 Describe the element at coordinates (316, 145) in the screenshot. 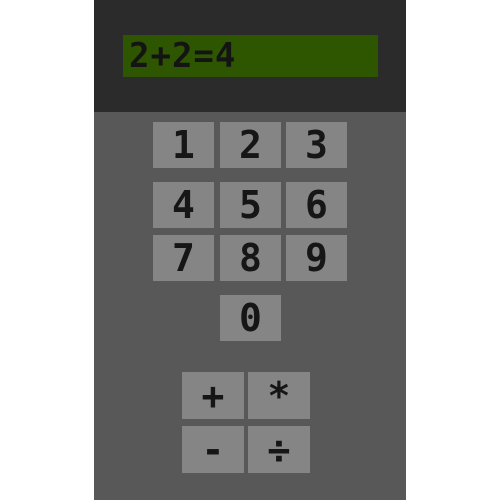

I see `key-3: 3` at that location.